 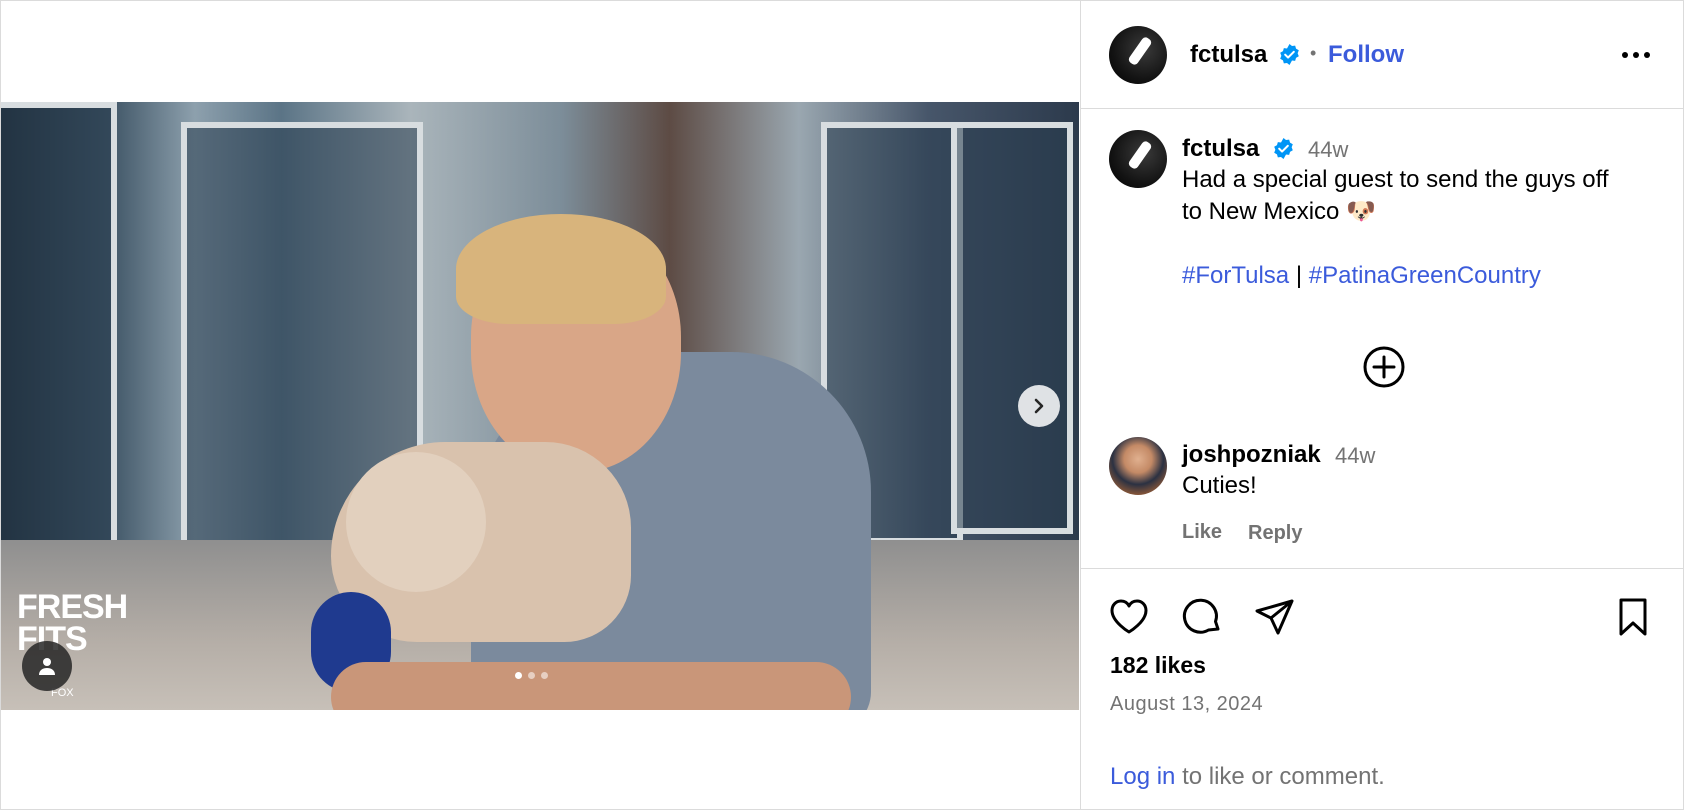 What do you see at coordinates (1142, 776) in the screenshot?
I see `login-link: Log in` at bounding box center [1142, 776].